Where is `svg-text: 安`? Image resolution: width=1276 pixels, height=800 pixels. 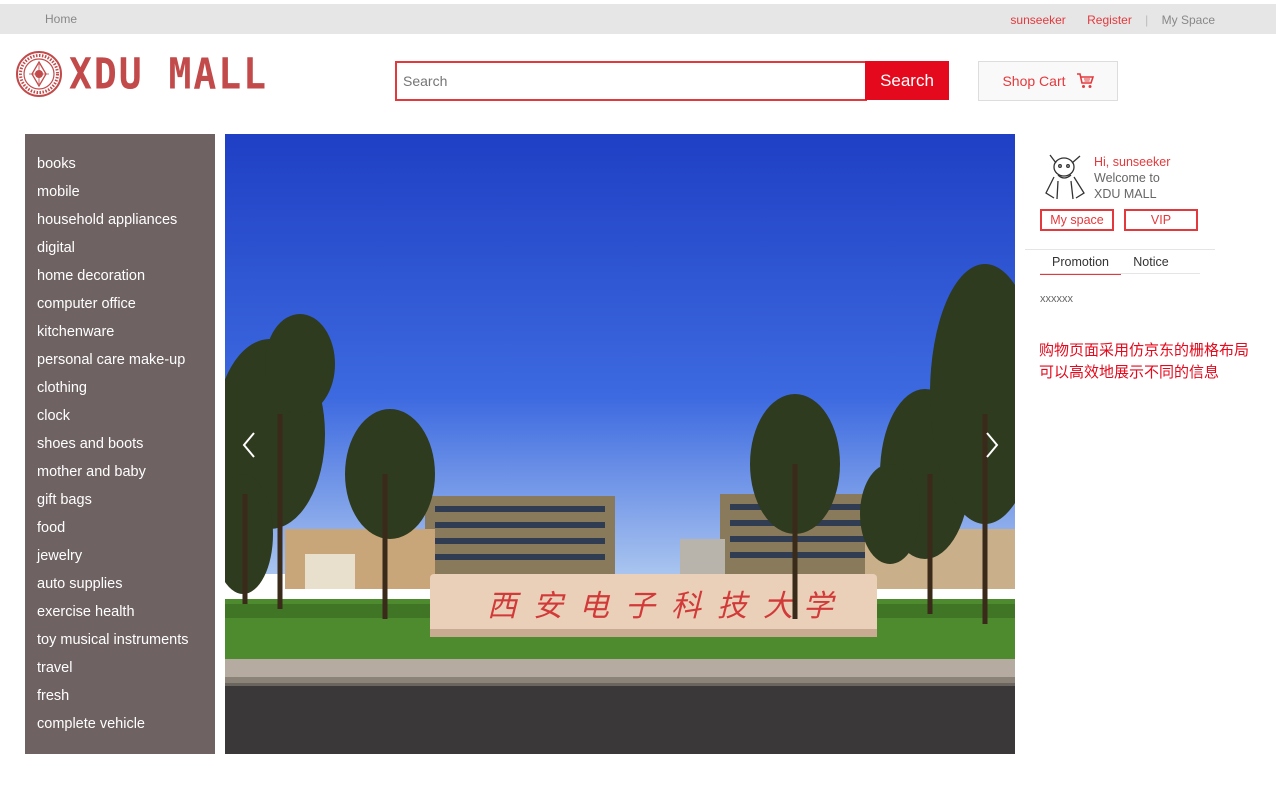
svg-text: 安 is located at coordinates (549, 606).